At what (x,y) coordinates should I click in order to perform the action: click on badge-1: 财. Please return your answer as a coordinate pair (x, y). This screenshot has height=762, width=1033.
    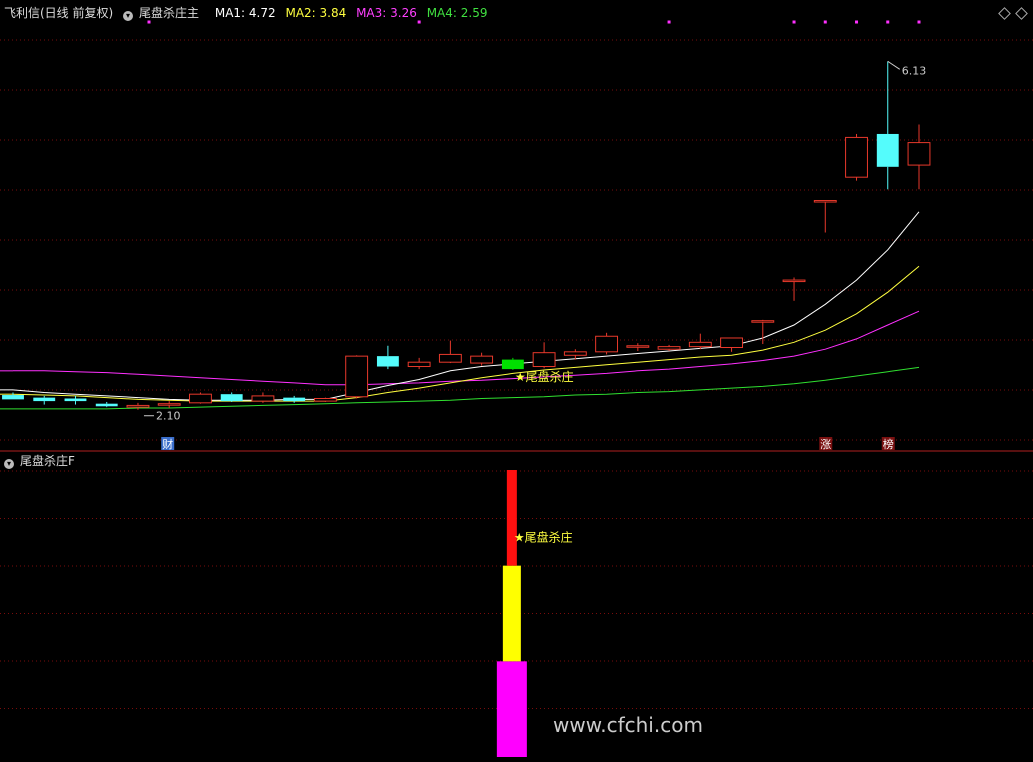
    Looking at the image, I should click on (167, 444).